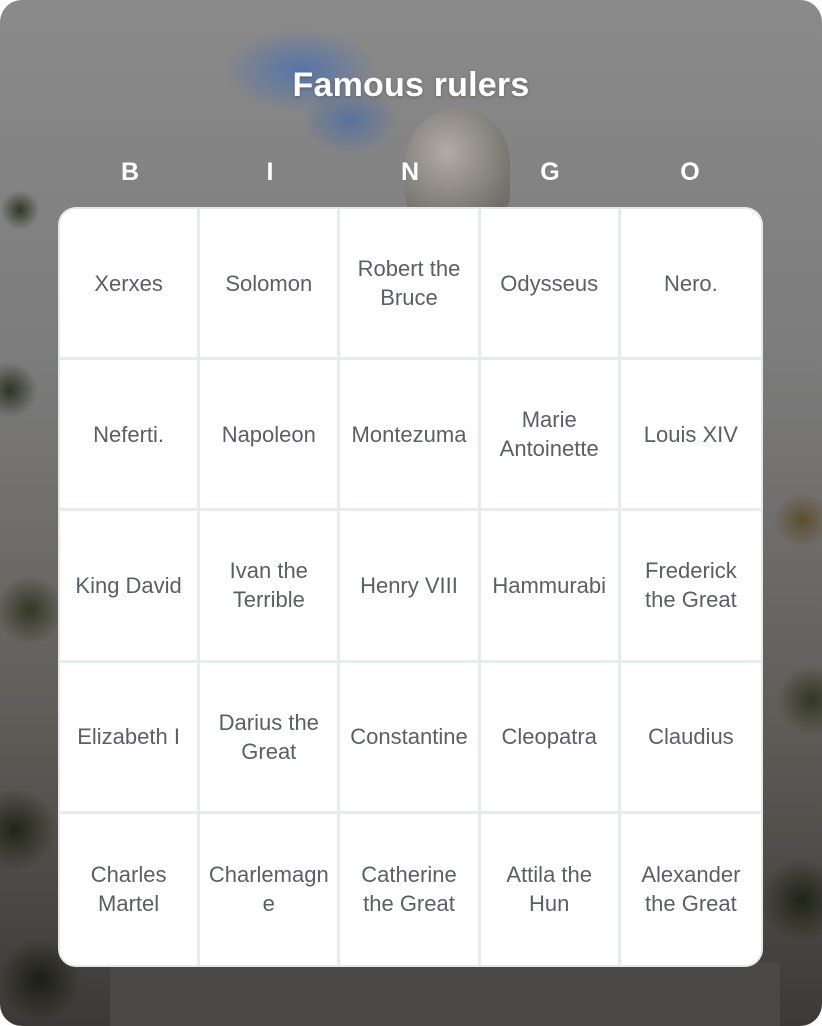 This screenshot has height=1026, width=822. I want to click on bingo-cell: Marie Antoinette, so click(550, 436).